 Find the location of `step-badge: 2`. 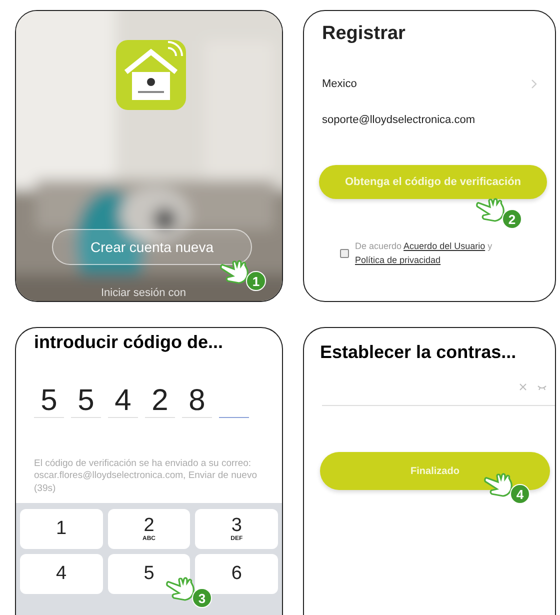

step-badge: 2 is located at coordinates (512, 219).